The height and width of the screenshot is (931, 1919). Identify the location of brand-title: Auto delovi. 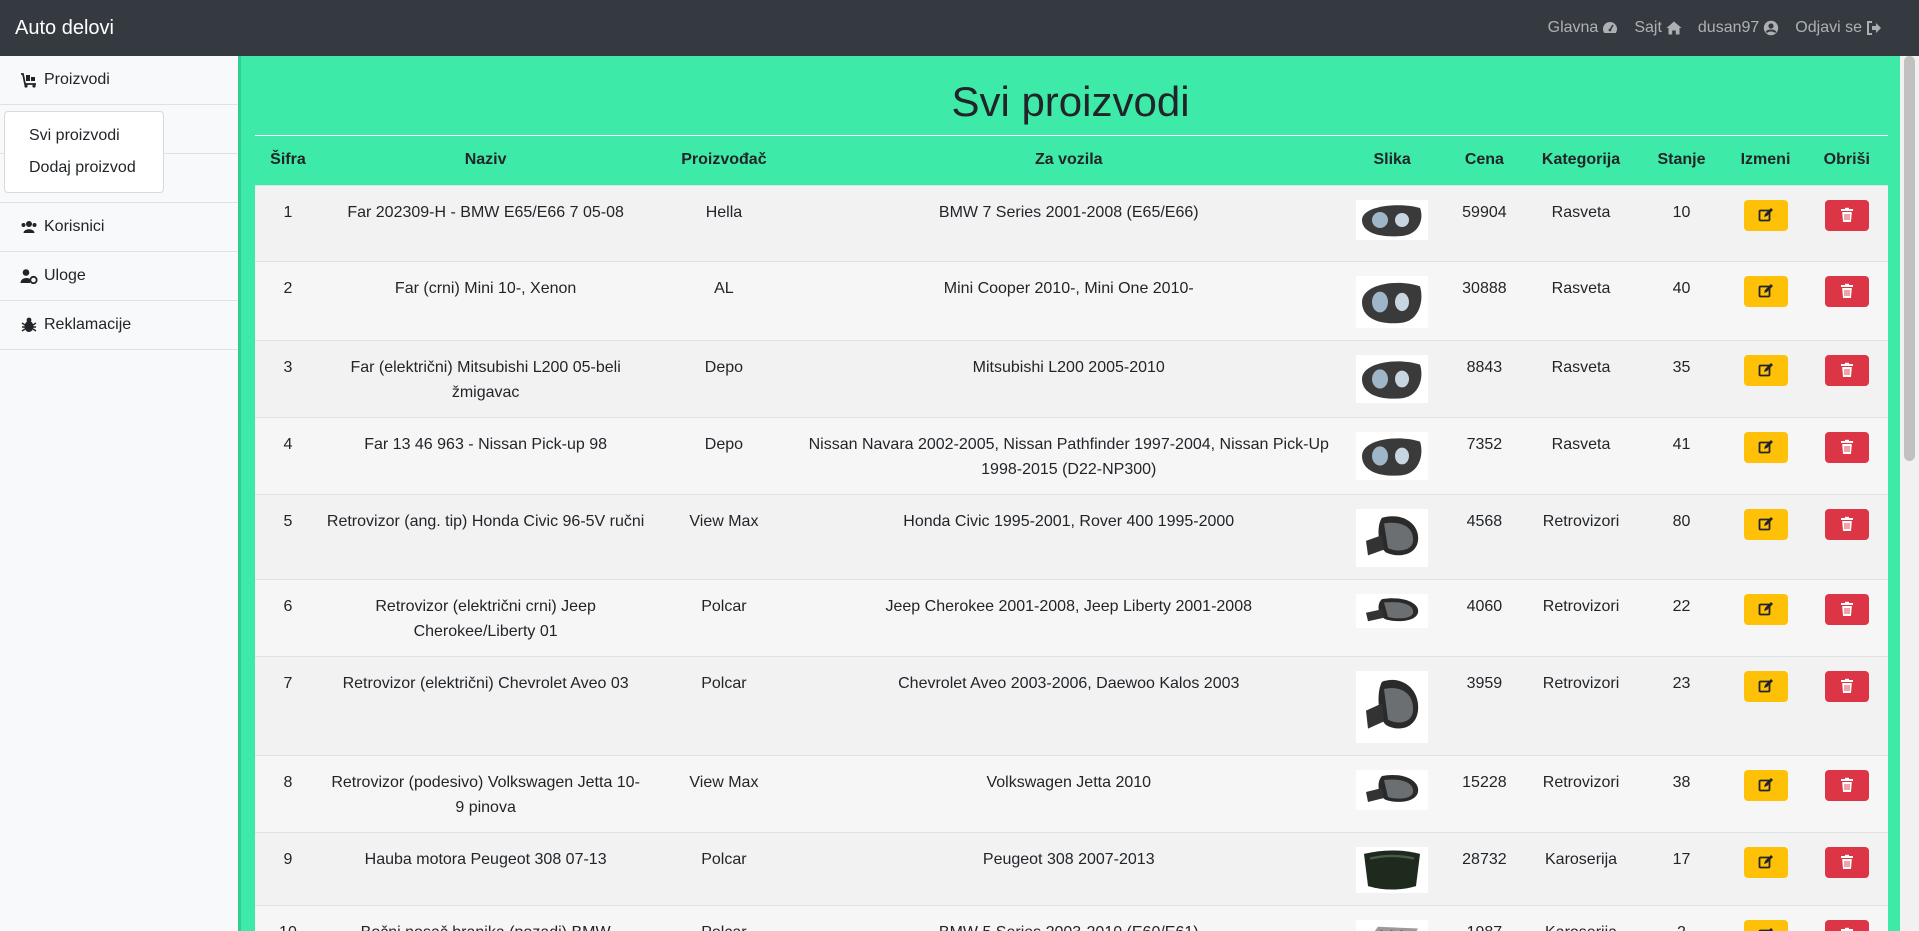
(64, 28).